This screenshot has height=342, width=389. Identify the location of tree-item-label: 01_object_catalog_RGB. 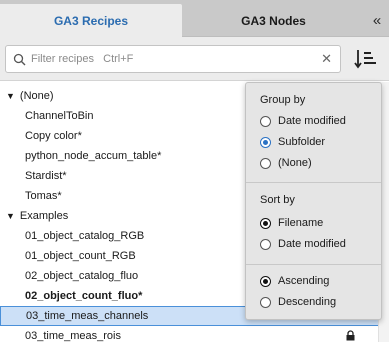
(85, 236).